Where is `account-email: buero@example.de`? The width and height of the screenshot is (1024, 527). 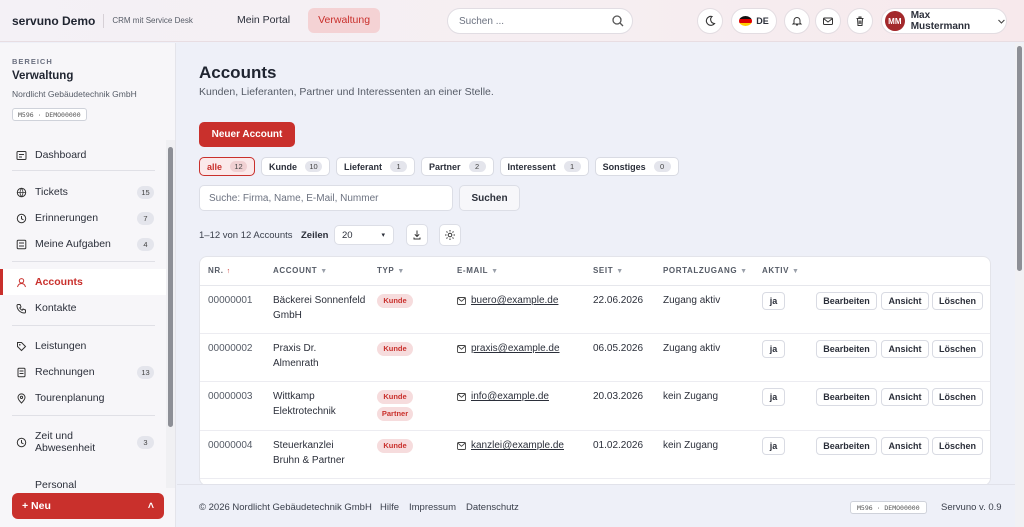
account-email: buero@example.de is located at coordinates (507, 300).